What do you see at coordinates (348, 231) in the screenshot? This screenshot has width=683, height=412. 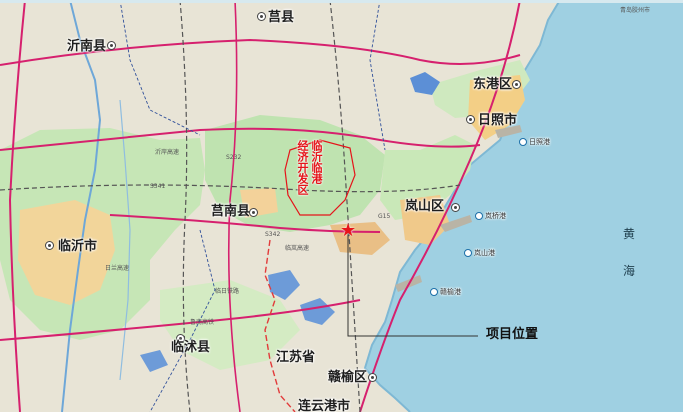 I see `project-location-star-icon: ★` at bounding box center [348, 231].